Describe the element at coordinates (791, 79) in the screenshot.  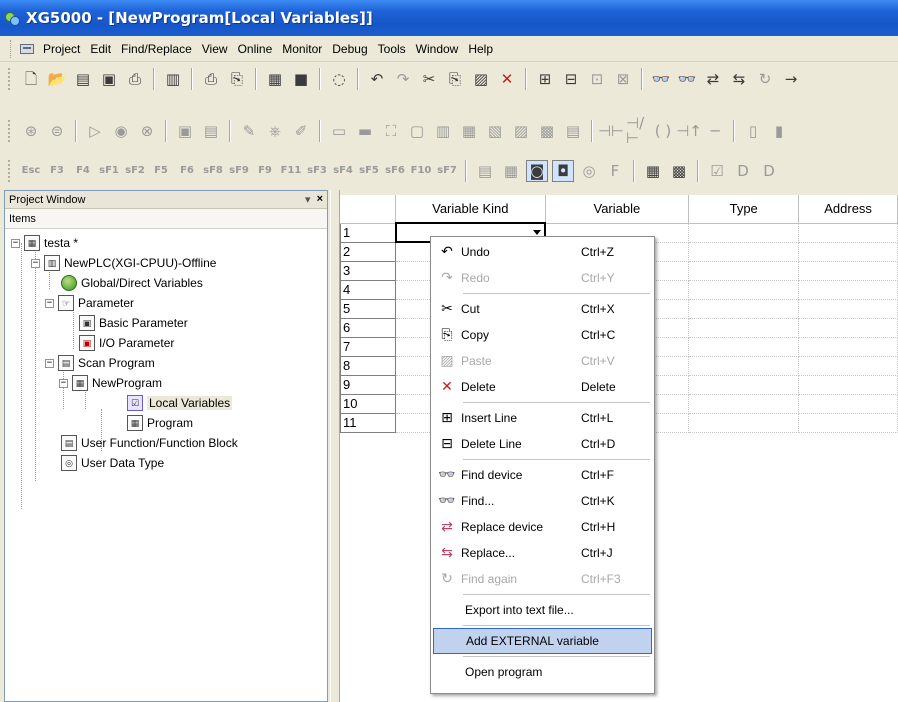
I see `goto-toolbar-icon: →` at that location.